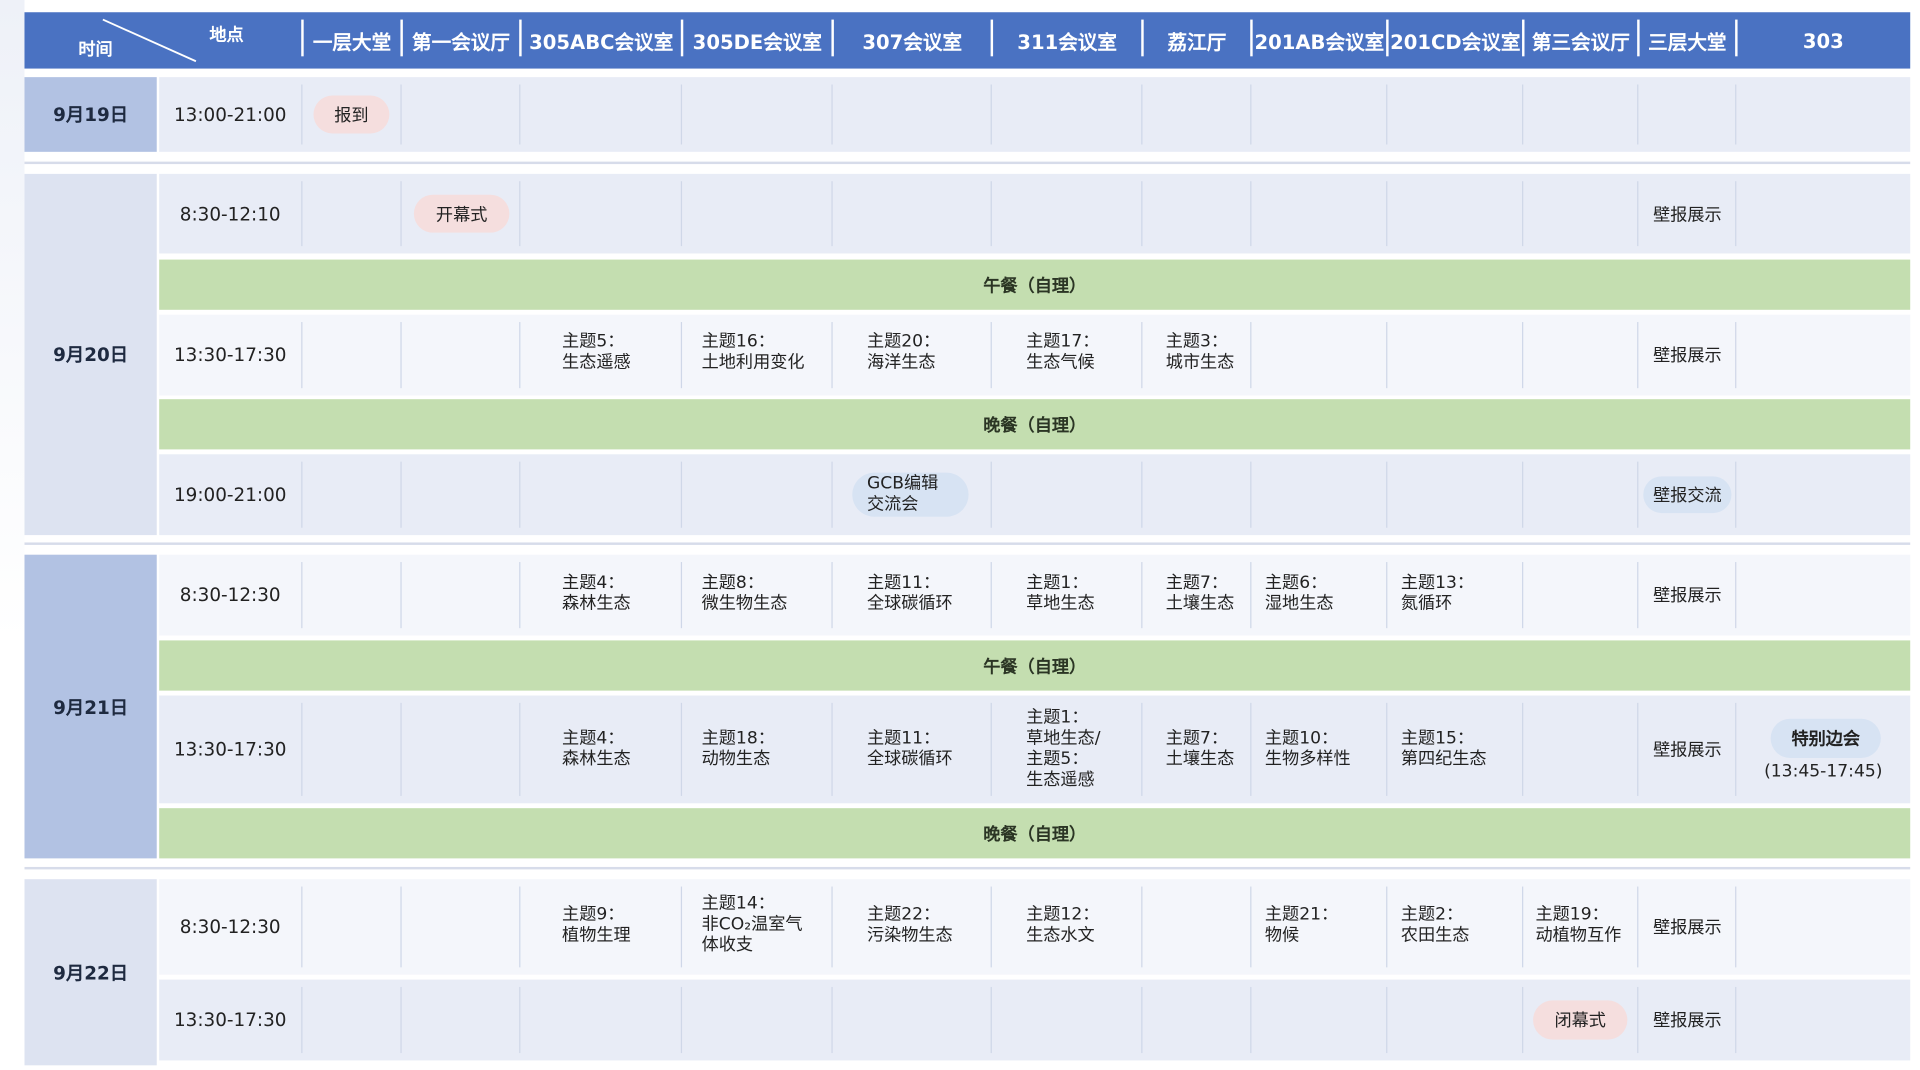 The image size is (1920, 1070). What do you see at coordinates (1437, 593) in the screenshot?
I see `session-label: 主题13： 氮循环` at bounding box center [1437, 593].